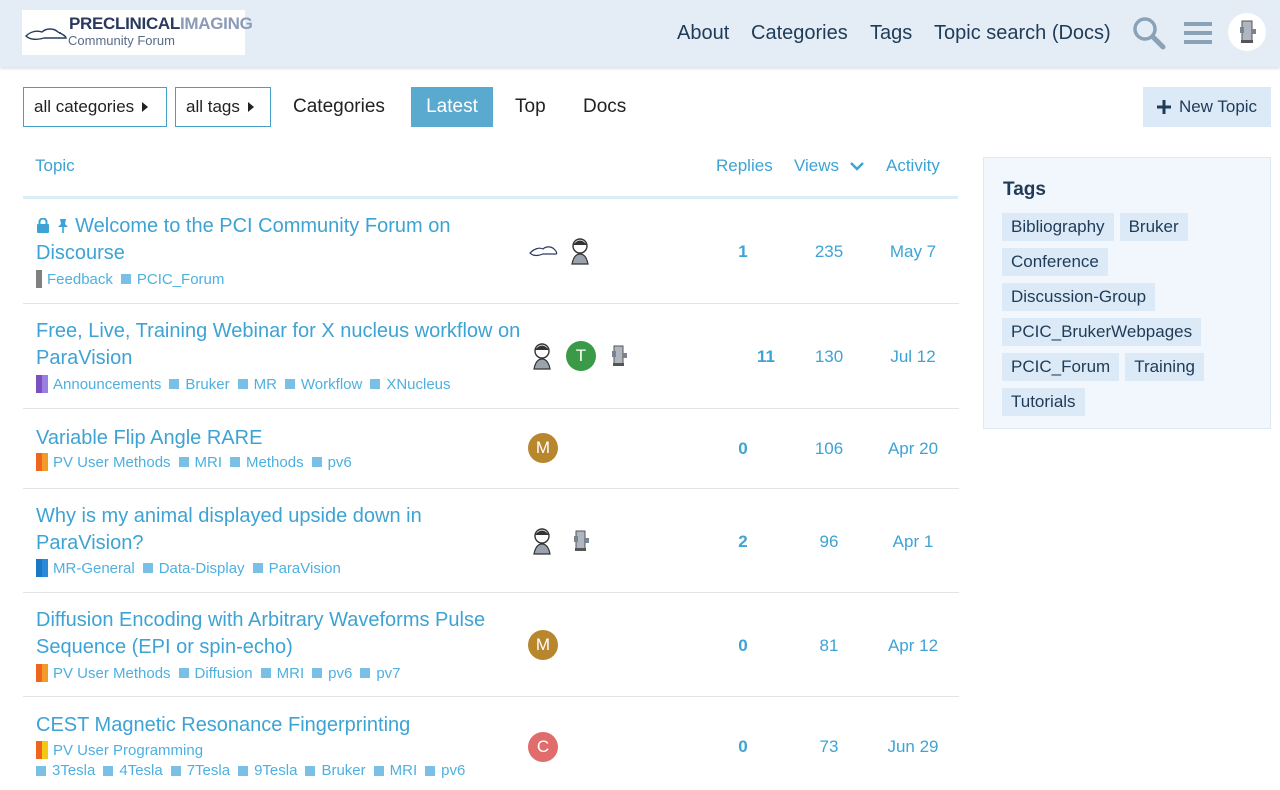  I want to click on sidebar-tag-discussion-group: Discussion-Group, so click(1079, 297).